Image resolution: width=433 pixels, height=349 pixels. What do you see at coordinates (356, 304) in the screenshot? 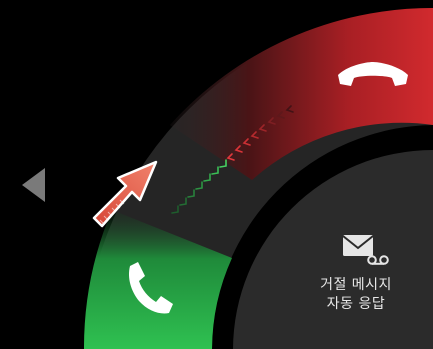
I see `reject-message-line2: 자동 응답` at bounding box center [356, 304].